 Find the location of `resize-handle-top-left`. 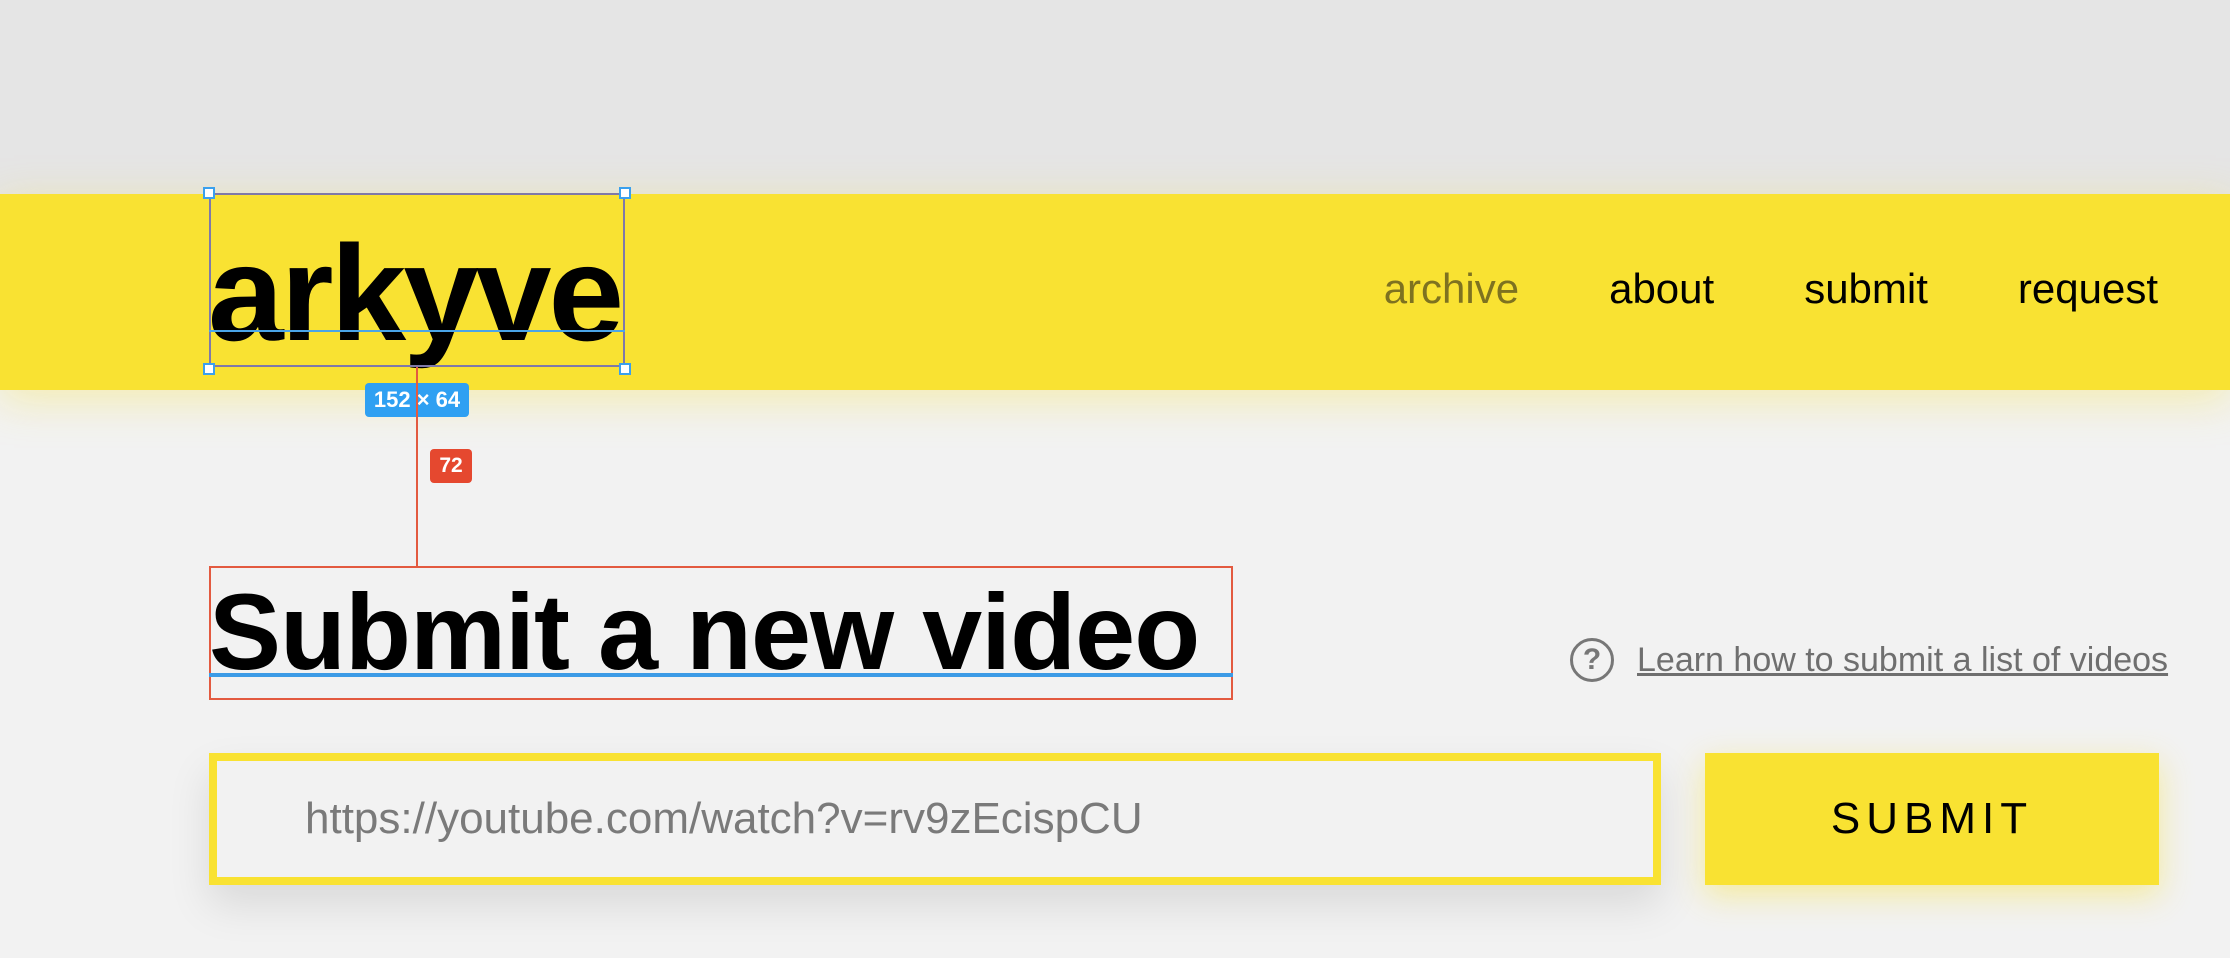

resize-handle-top-left is located at coordinates (209, 193).